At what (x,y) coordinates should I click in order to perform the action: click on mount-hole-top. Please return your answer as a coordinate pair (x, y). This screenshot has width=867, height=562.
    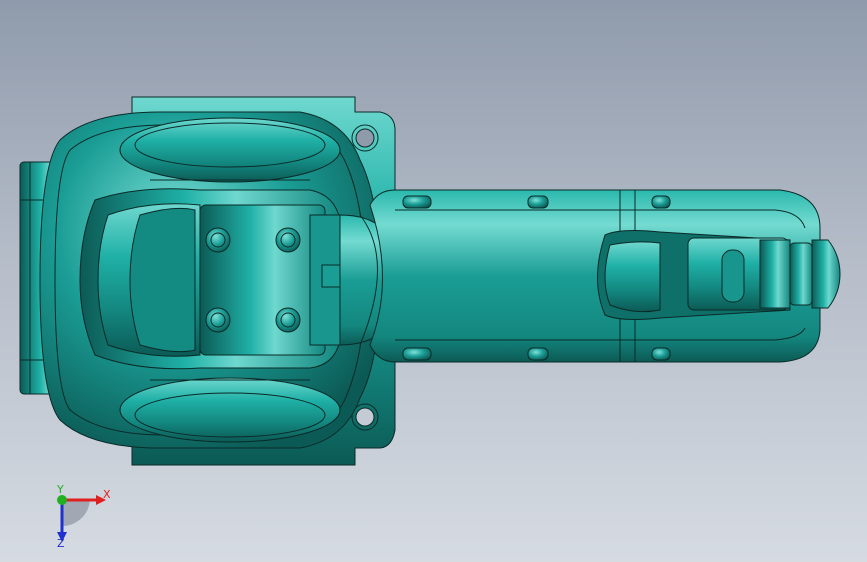
    Looking at the image, I should click on (365, 138).